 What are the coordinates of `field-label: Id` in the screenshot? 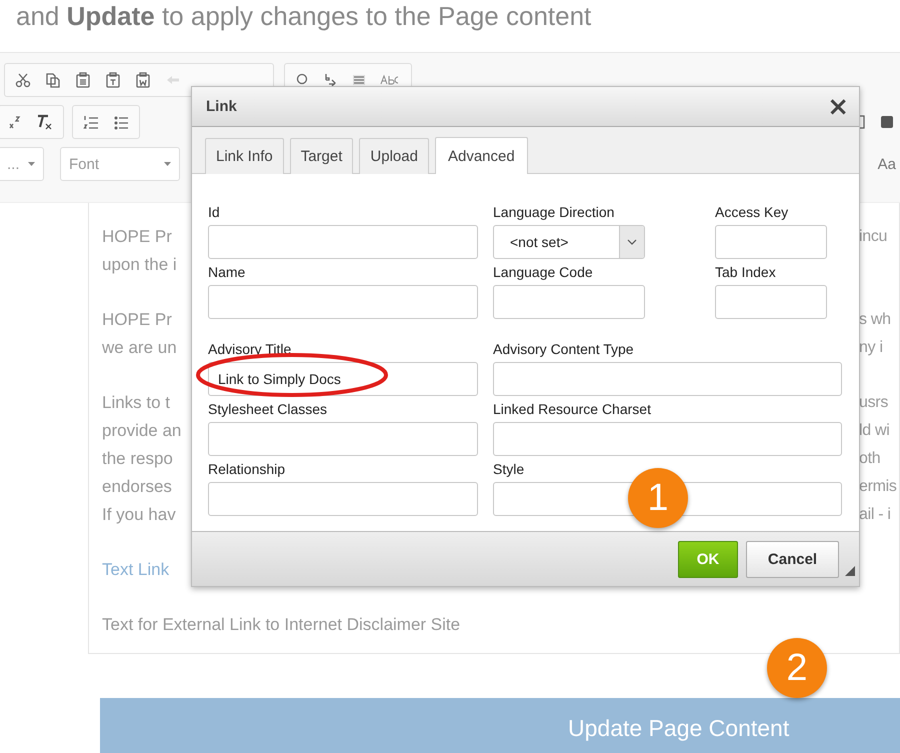 It's located at (214, 212).